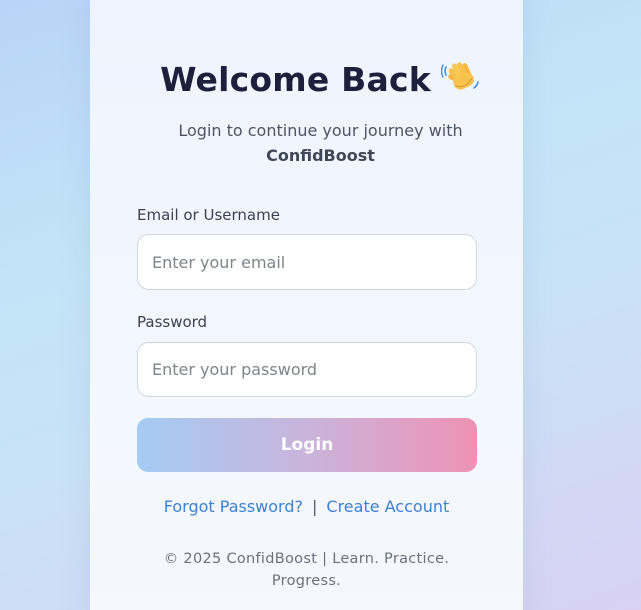  What do you see at coordinates (208, 215) in the screenshot?
I see `email-label: Email or Username` at bounding box center [208, 215].